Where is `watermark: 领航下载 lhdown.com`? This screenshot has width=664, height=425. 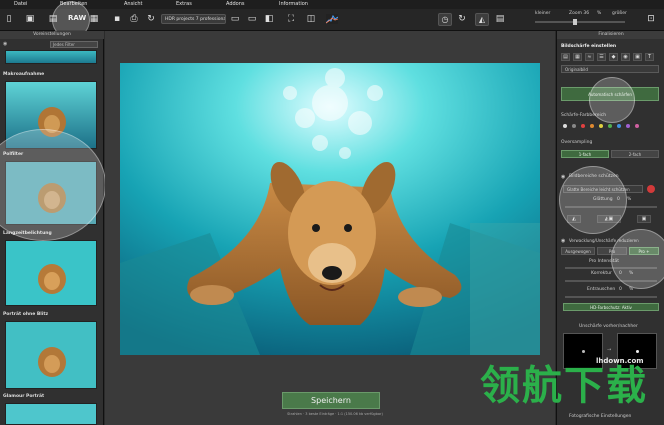
watermark: 领航下载 lhdown.com is located at coordinates (571, 391).